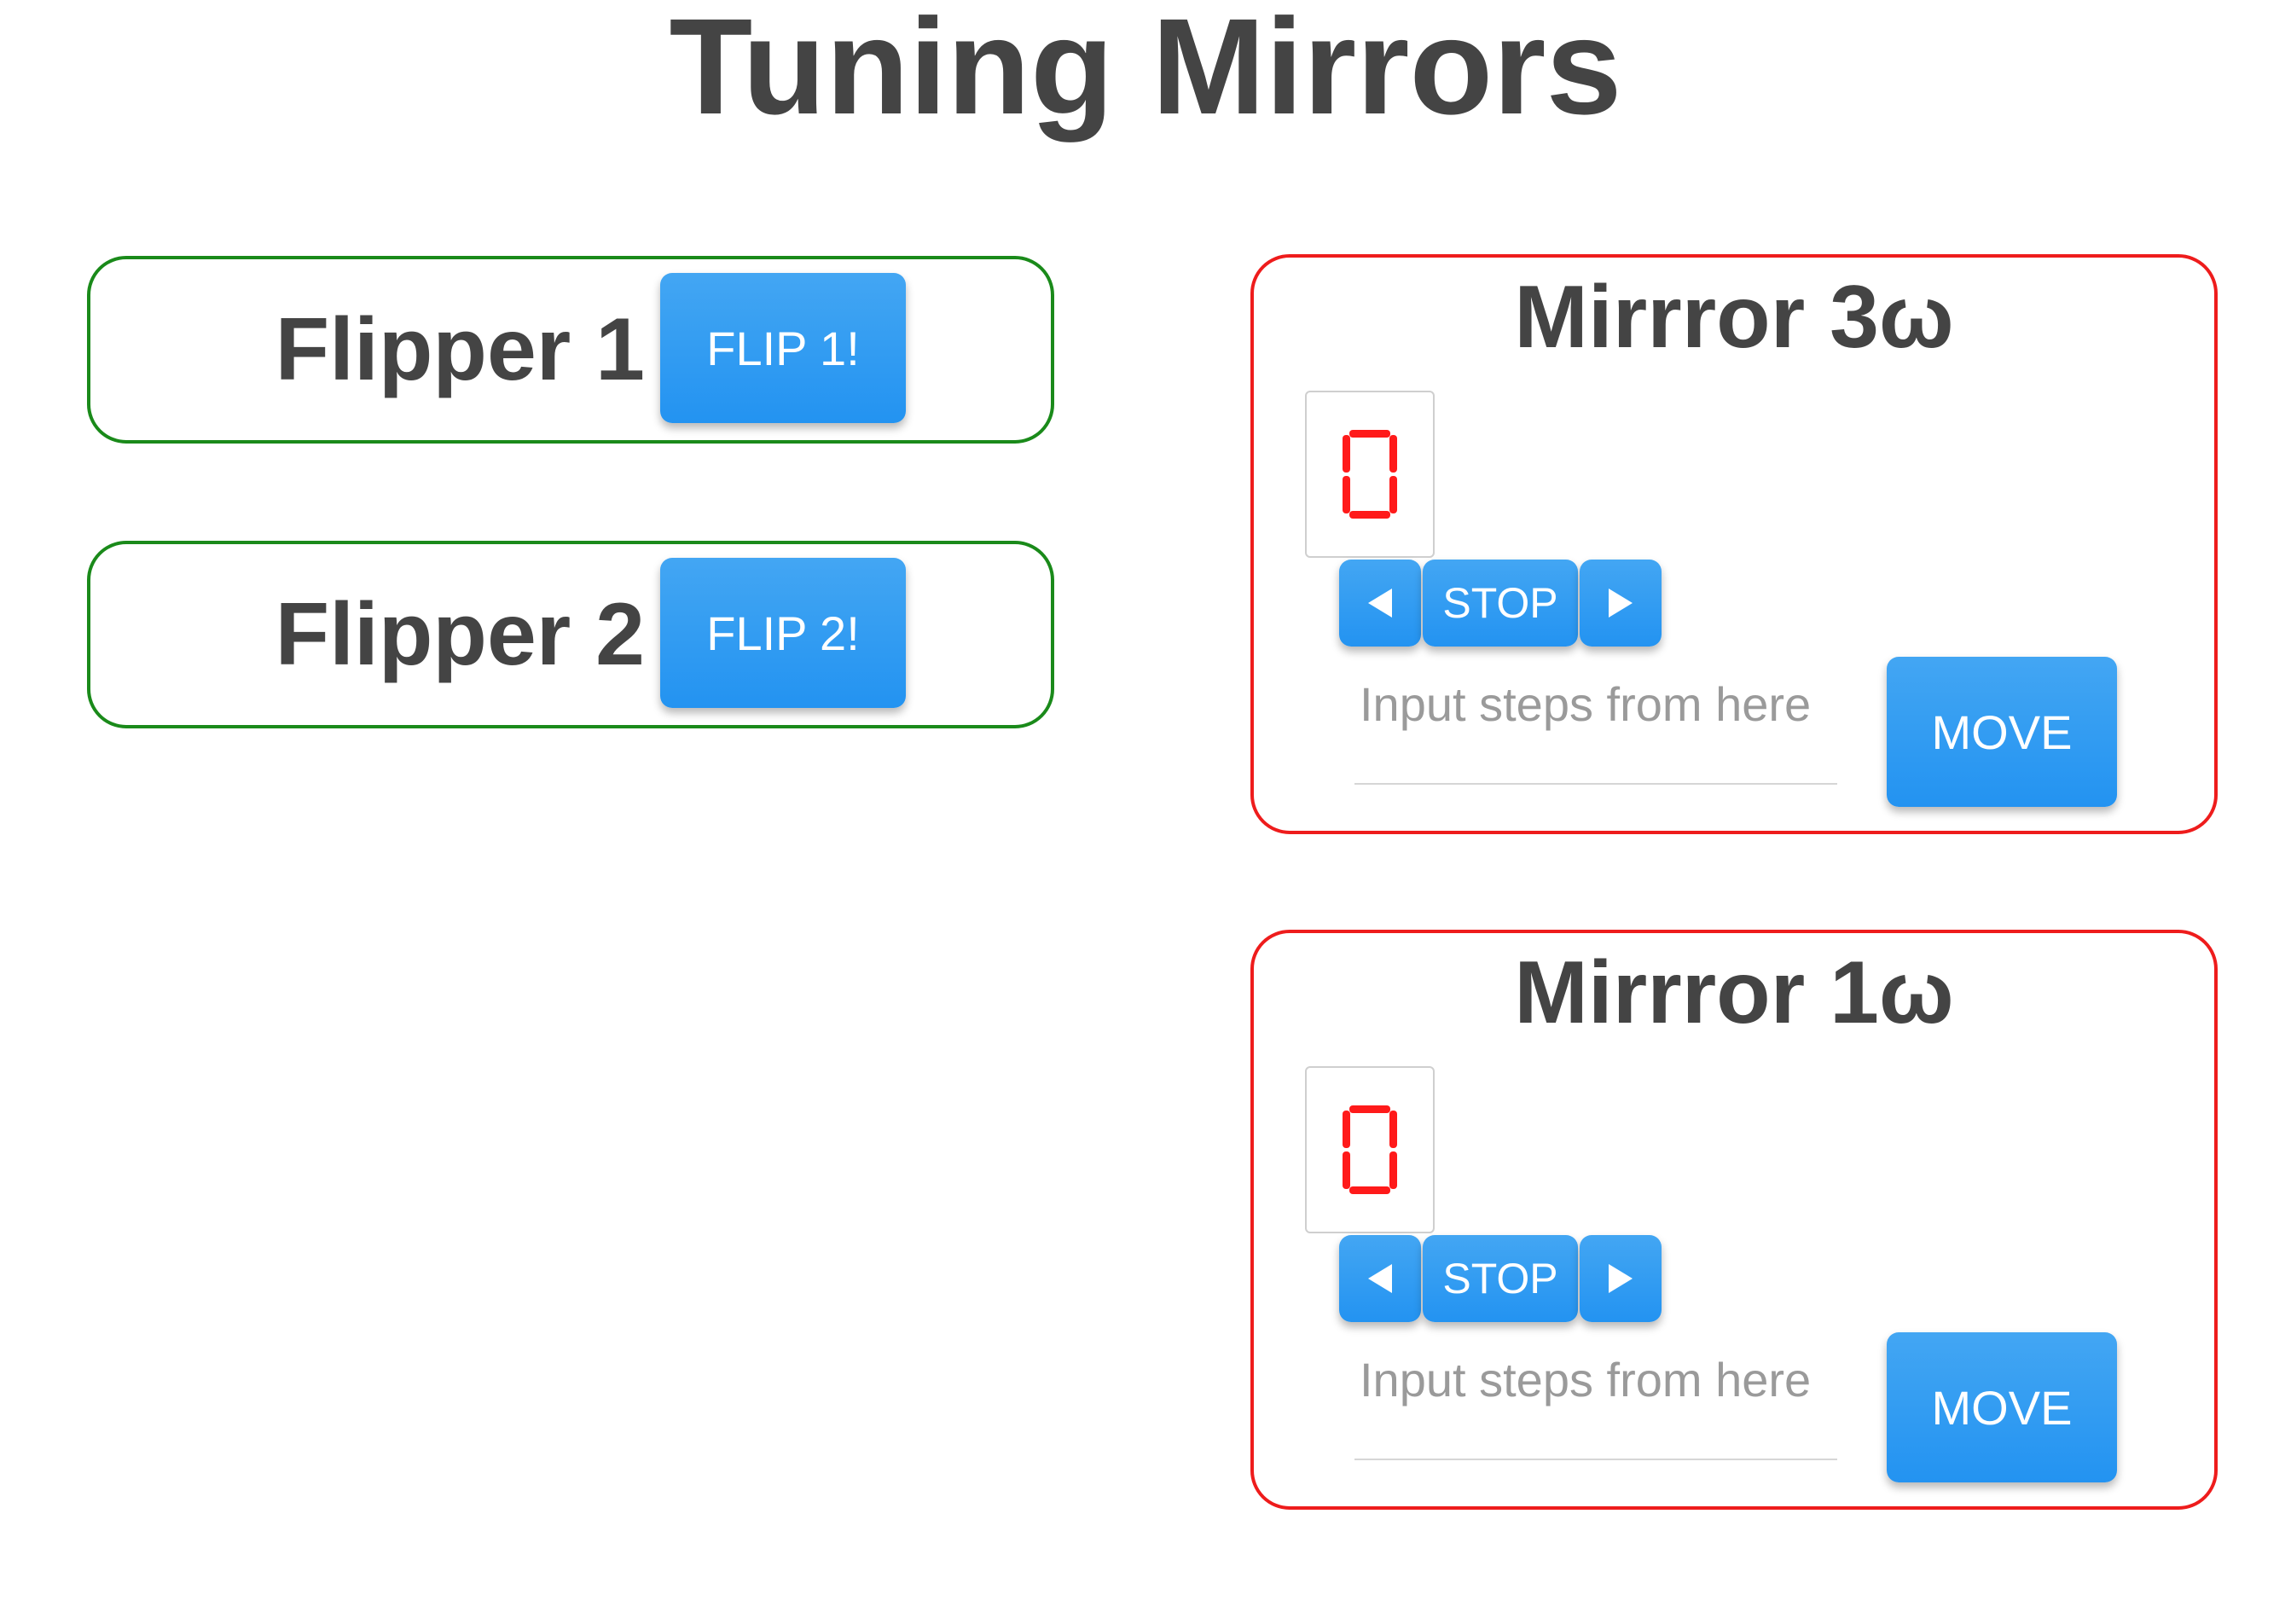 The width and height of the screenshot is (2291, 1624). I want to click on page-title: Tuning Mirrors, so click(1145, 71).